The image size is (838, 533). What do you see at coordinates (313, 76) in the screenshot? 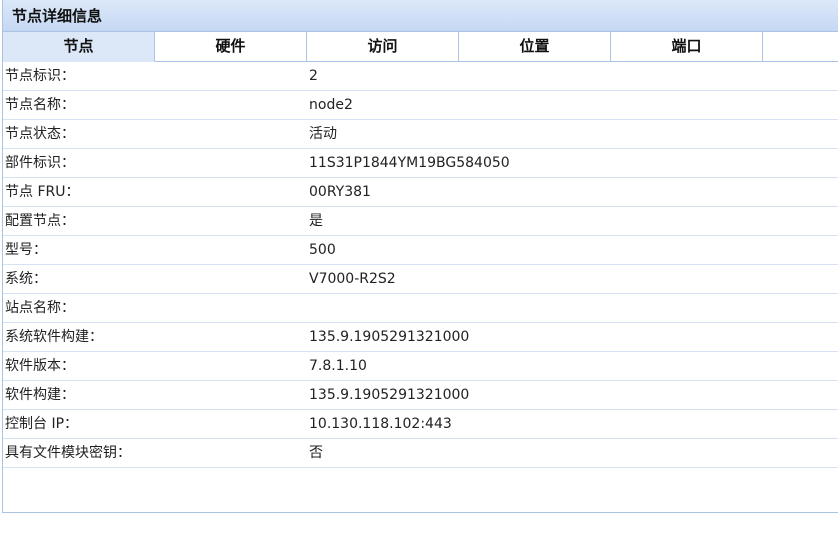
I see `property-value: 2` at bounding box center [313, 76].